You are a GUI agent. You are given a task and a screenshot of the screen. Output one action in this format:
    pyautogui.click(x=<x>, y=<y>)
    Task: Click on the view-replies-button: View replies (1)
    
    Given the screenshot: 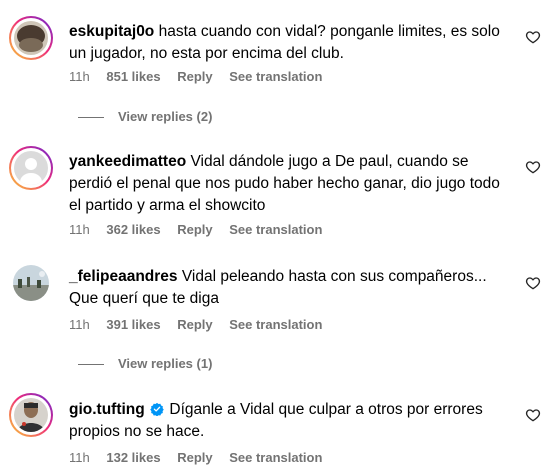 What is the action you would take?
    pyautogui.click(x=145, y=363)
    